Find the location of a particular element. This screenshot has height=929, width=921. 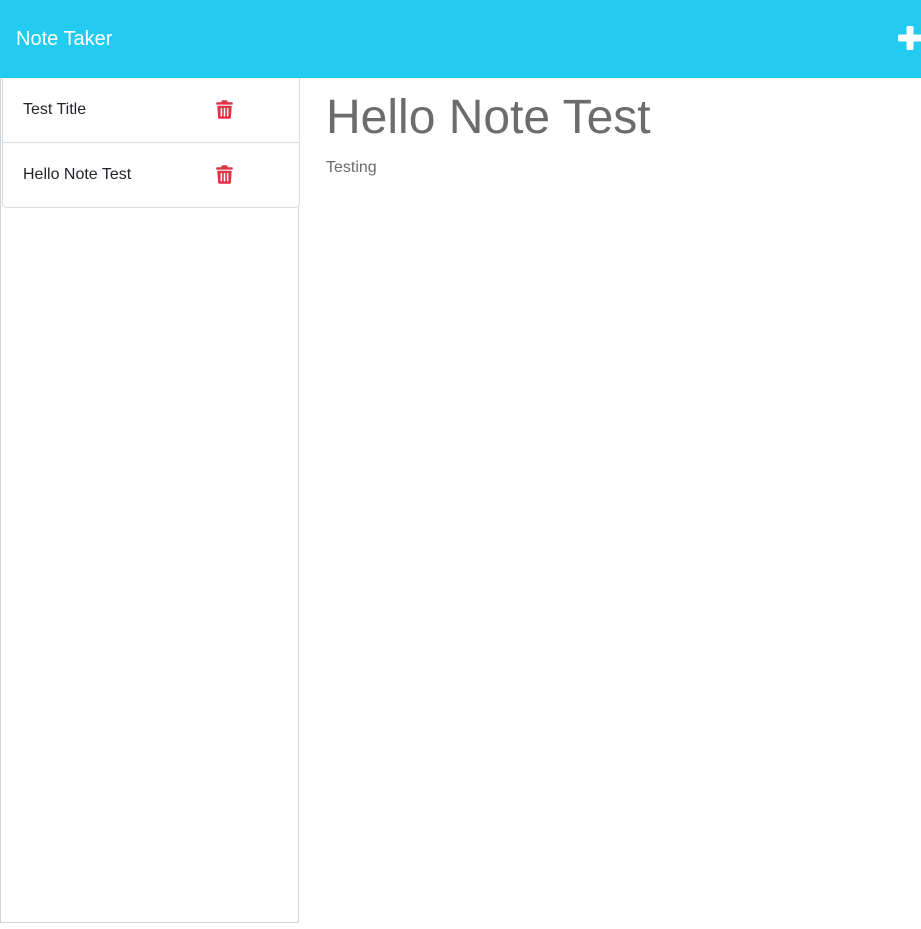

note-list-item: Test Title is located at coordinates (151, 110).